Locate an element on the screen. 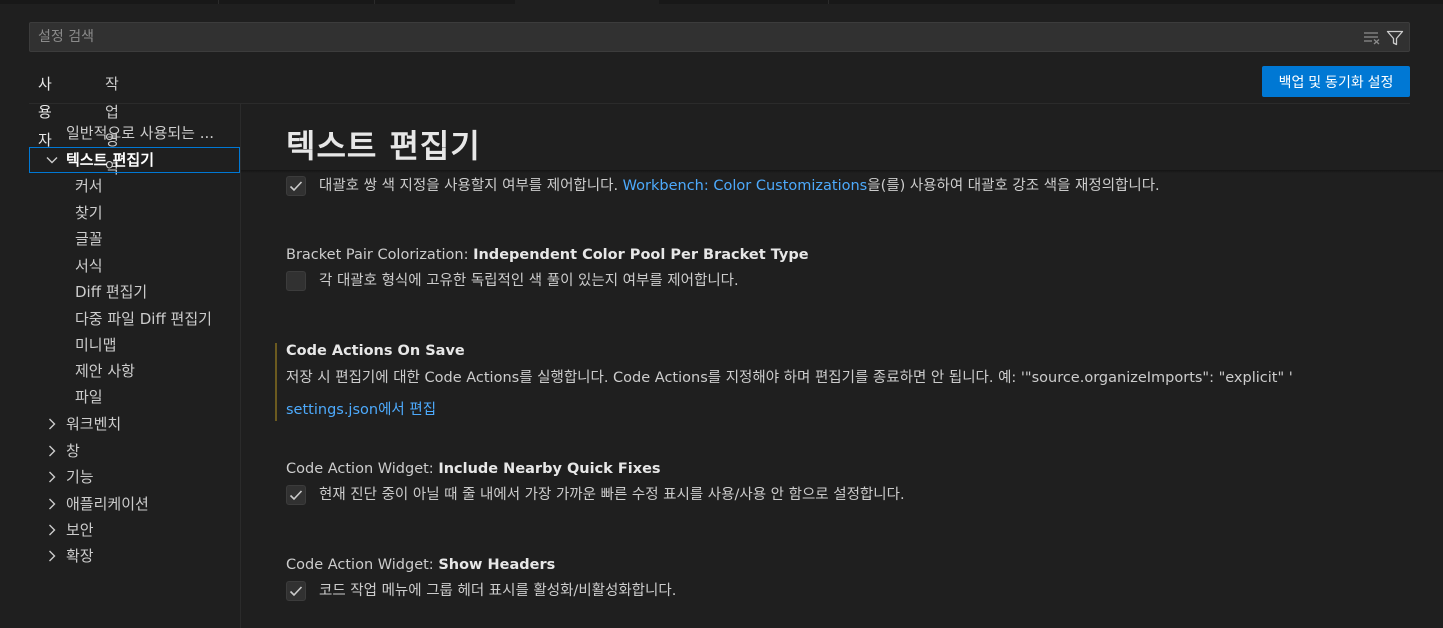 The image size is (1443, 628). color-customizations-link: Workbench: Color Customizations is located at coordinates (745, 186).